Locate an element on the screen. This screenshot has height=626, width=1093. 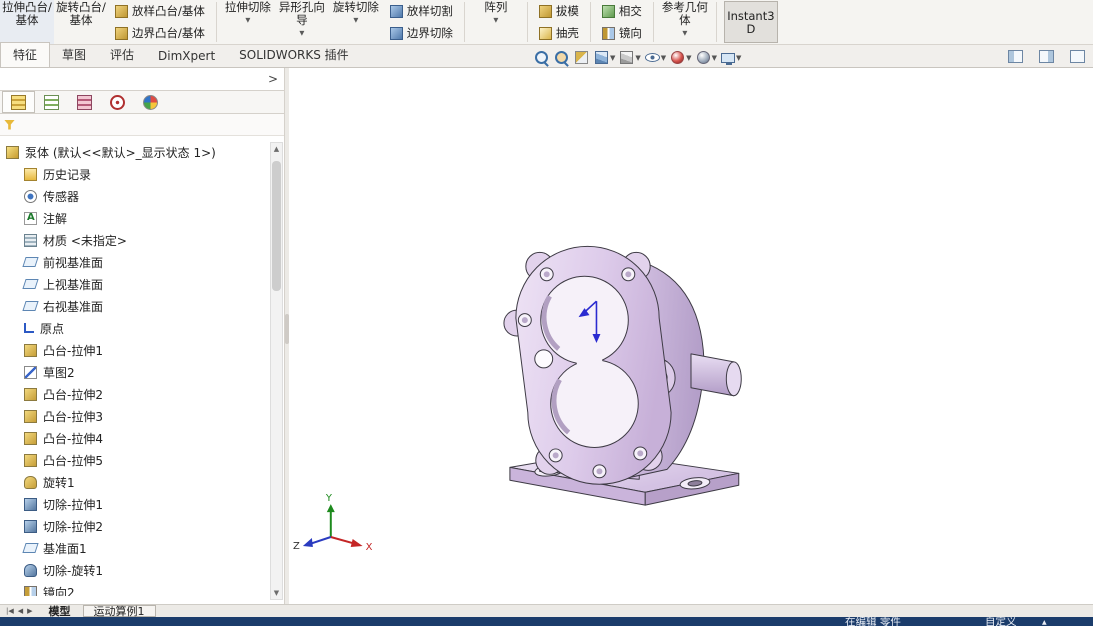
ribbon-button-shell: 抽壳 is located at coordinates (559, 33).